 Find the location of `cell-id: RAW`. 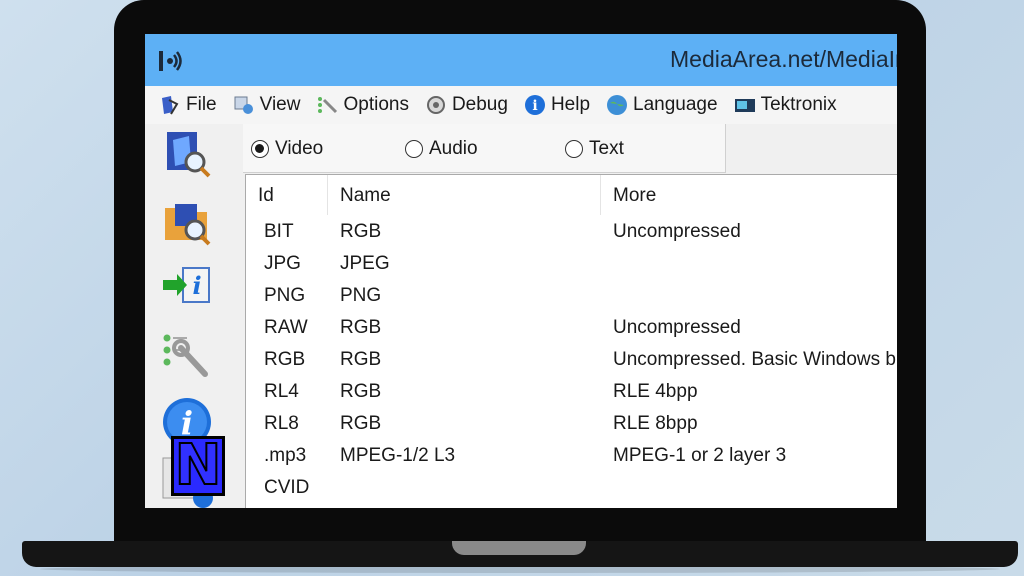

cell-id: RAW is located at coordinates (286, 327).